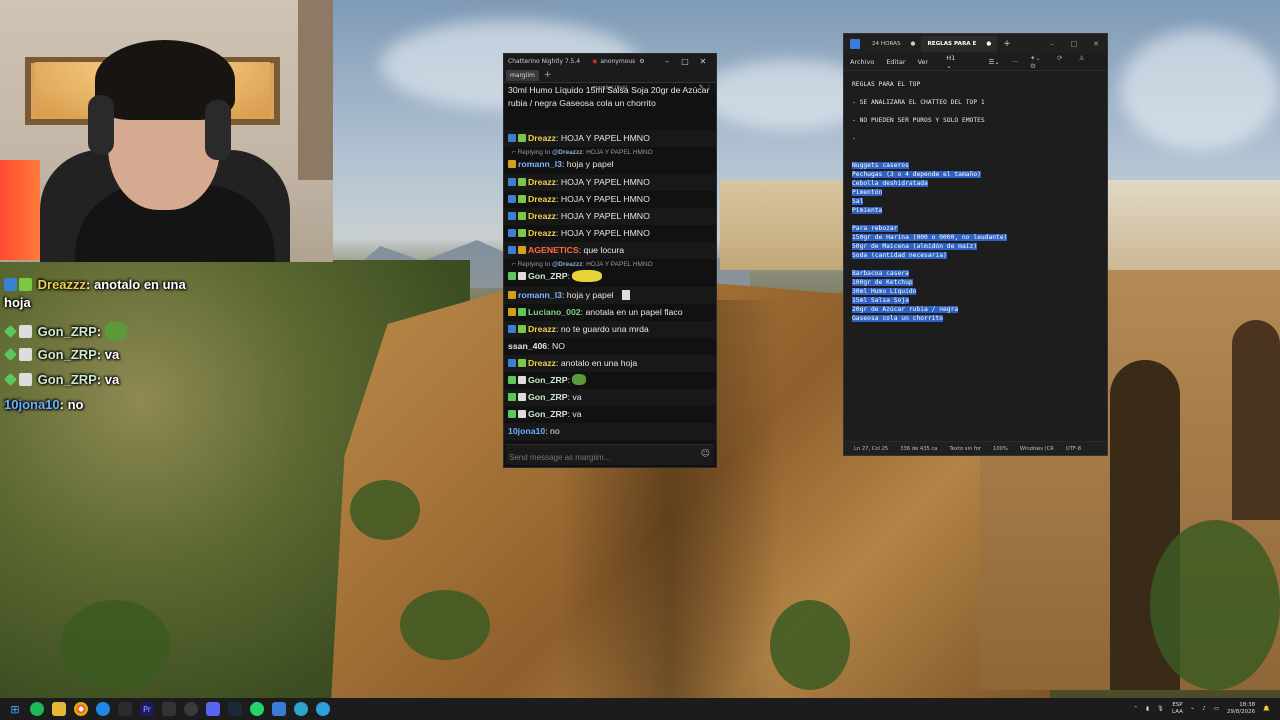  I want to click on list-icon: ☰⌄, so click(993, 62).